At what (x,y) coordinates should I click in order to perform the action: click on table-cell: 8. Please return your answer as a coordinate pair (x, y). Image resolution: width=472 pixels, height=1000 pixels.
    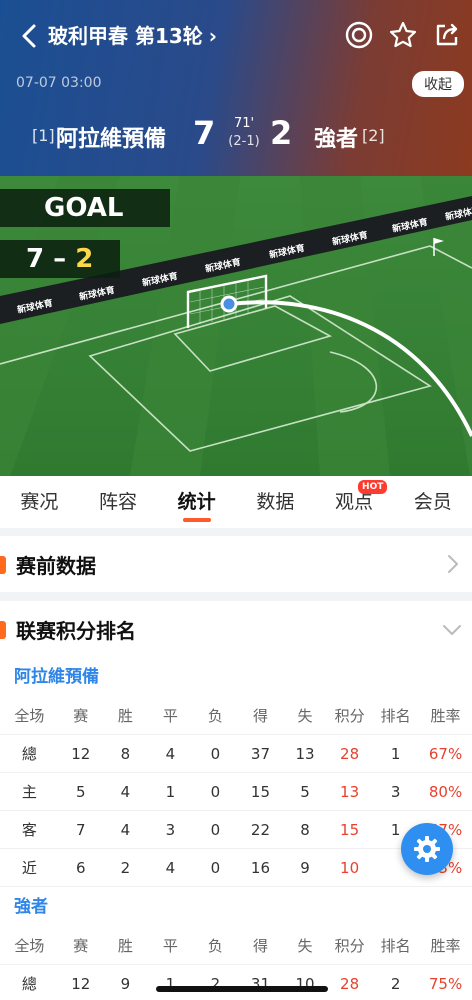
    Looking at the image, I should click on (305, 829).